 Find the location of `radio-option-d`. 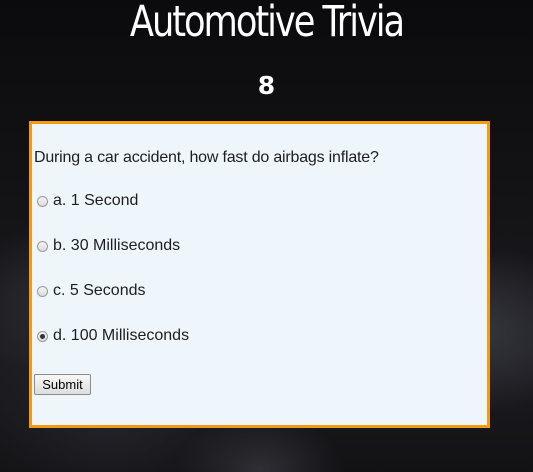

radio-option-d is located at coordinates (42, 336).